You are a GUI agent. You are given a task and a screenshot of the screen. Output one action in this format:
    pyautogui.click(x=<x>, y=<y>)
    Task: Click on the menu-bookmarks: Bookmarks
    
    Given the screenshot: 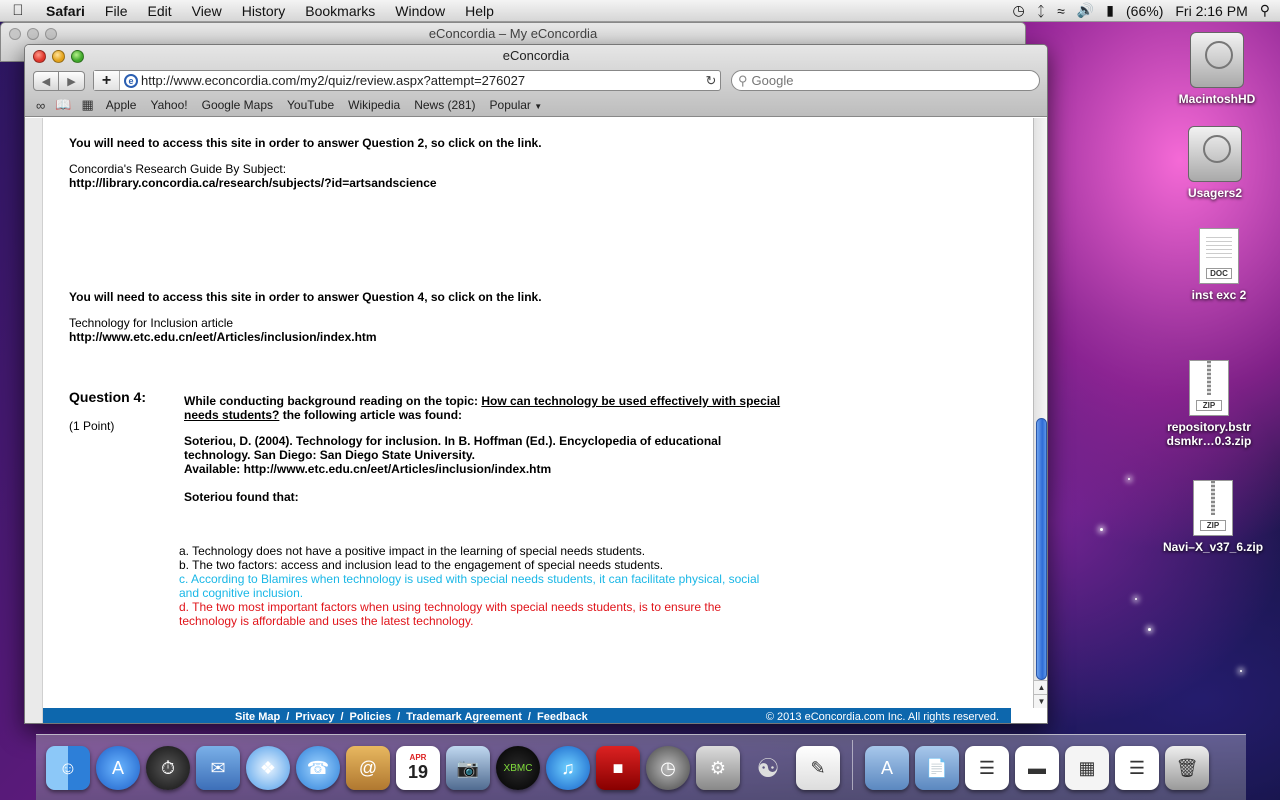 What is the action you would take?
    pyautogui.click(x=340, y=11)
    